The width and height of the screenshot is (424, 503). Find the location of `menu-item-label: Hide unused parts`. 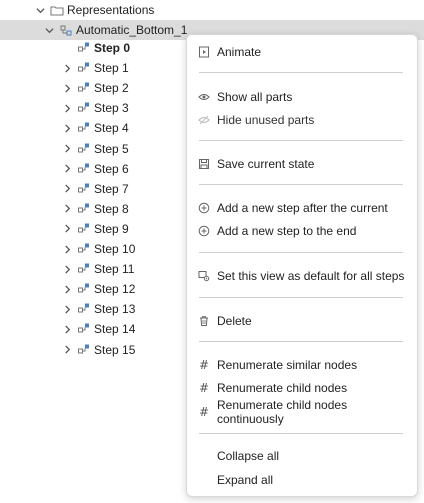

menu-item-label: Hide unused parts is located at coordinates (266, 120).